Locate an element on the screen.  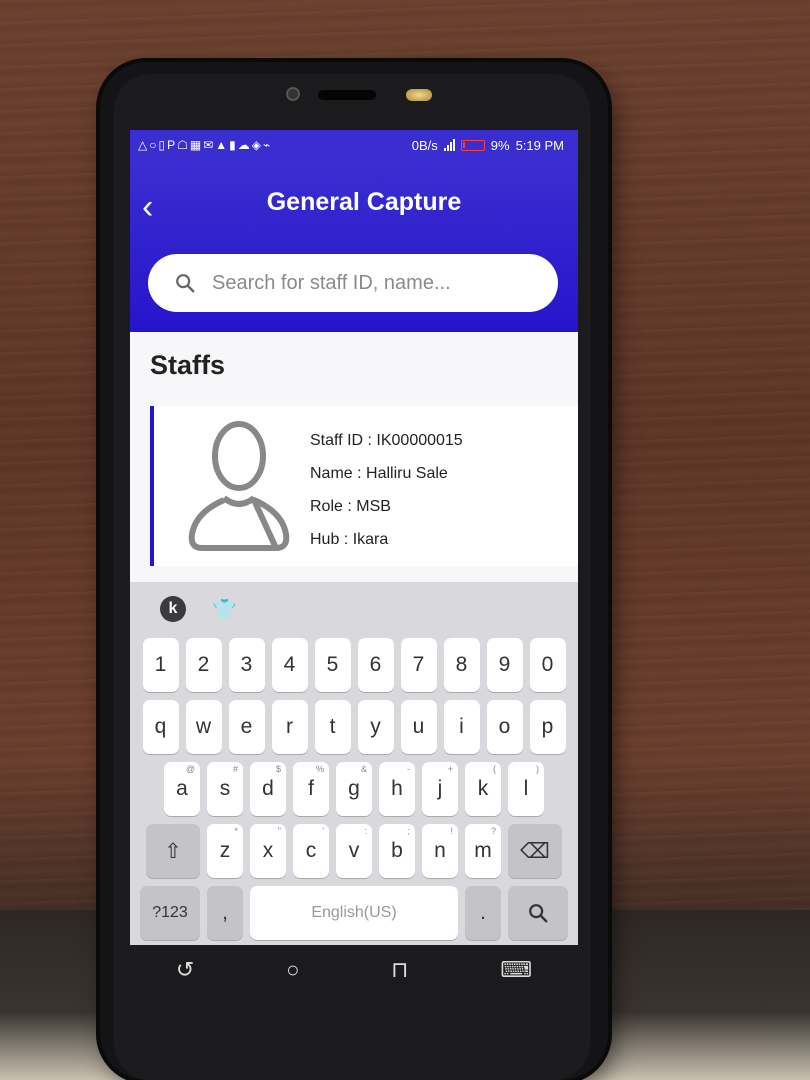
shift-key: ⇧ is located at coordinates (173, 851).